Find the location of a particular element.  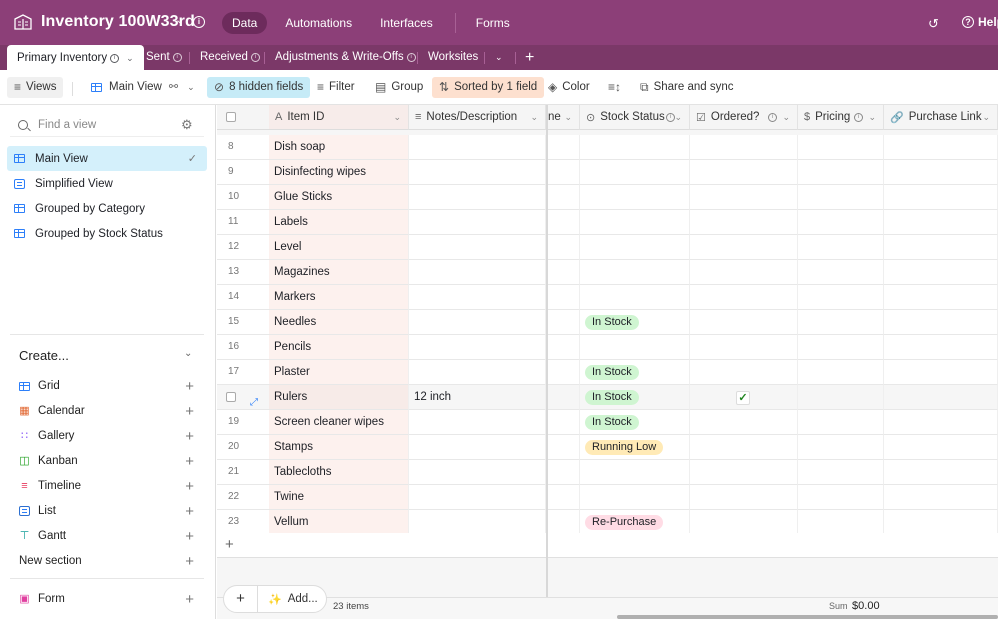

column-header-partial: ne ⌄ is located at coordinates (564, 117).